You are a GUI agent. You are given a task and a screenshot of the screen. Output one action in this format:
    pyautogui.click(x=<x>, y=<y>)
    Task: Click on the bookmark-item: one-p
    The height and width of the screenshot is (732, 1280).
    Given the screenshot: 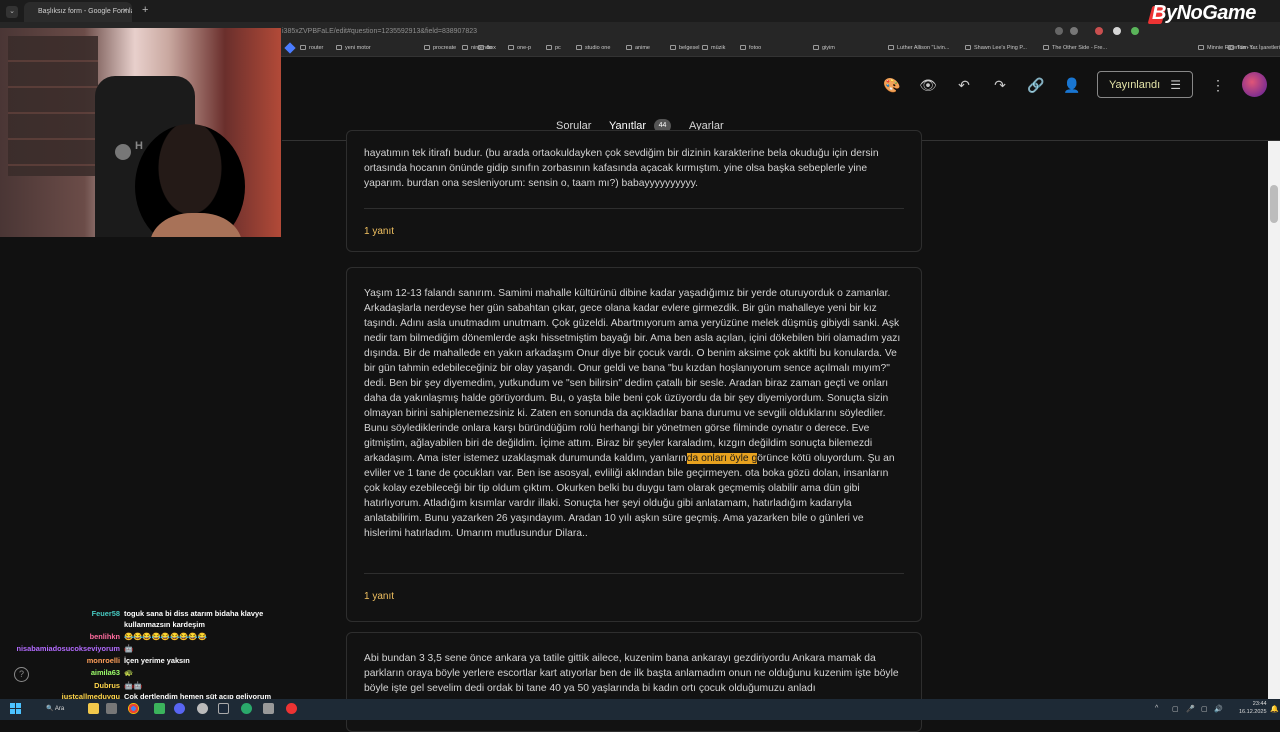 What is the action you would take?
    pyautogui.click(x=519, y=48)
    